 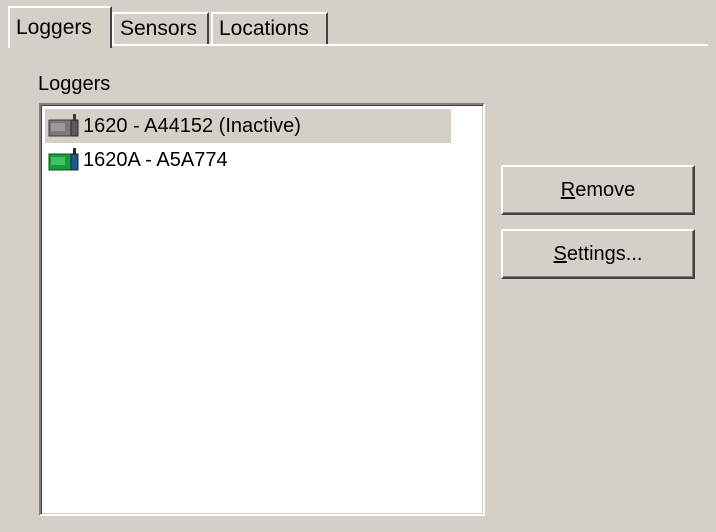 I want to click on tab-loggers: Loggers, so click(x=60, y=27).